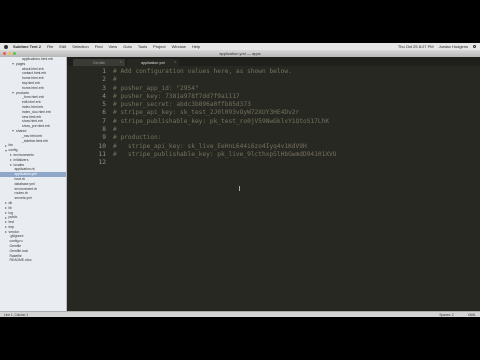  I want to click on mouse-cursor, so click(239, 188).